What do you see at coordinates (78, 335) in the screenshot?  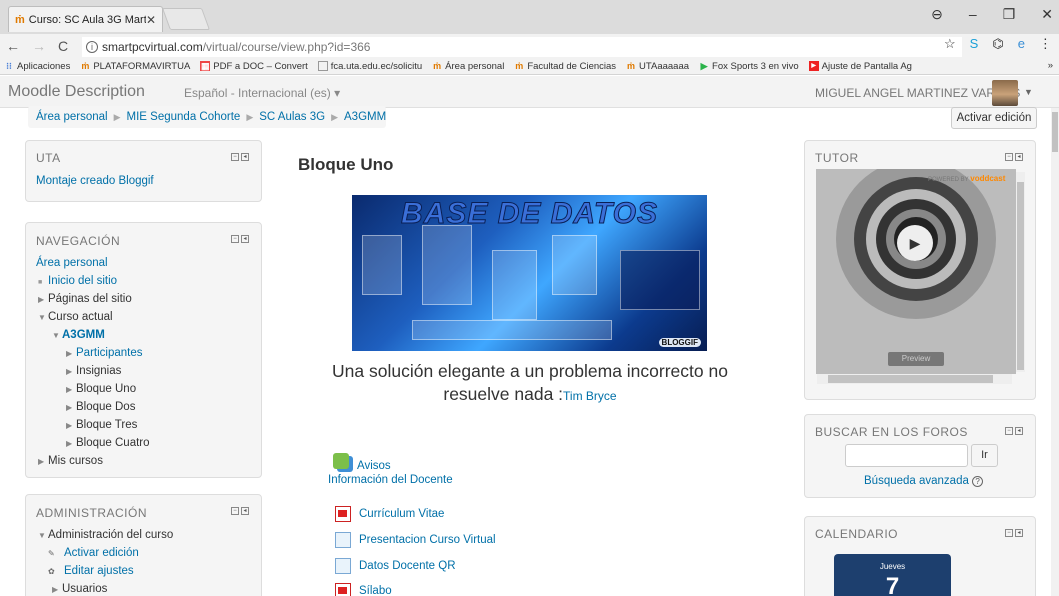 I see `nav-a3gmm: ▼ A3GMM` at bounding box center [78, 335].